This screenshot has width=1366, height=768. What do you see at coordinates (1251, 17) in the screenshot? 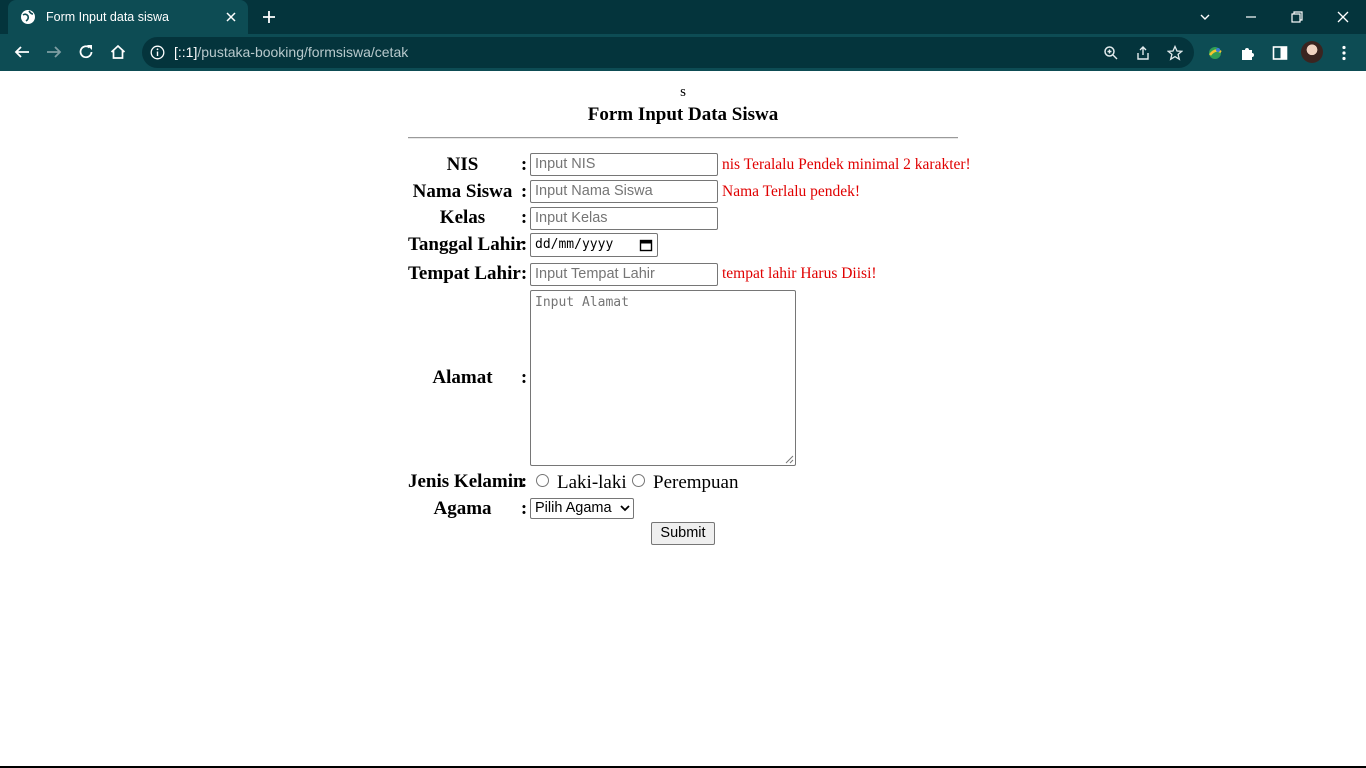
I see `minimize-icon` at bounding box center [1251, 17].